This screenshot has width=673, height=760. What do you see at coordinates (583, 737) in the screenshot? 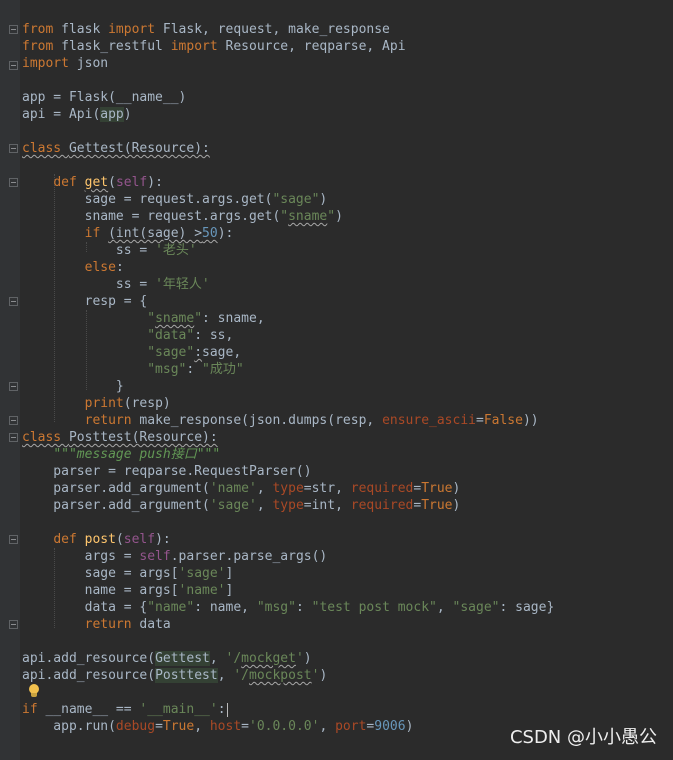
I see `watermark: CSDN @小小愚公` at bounding box center [583, 737].